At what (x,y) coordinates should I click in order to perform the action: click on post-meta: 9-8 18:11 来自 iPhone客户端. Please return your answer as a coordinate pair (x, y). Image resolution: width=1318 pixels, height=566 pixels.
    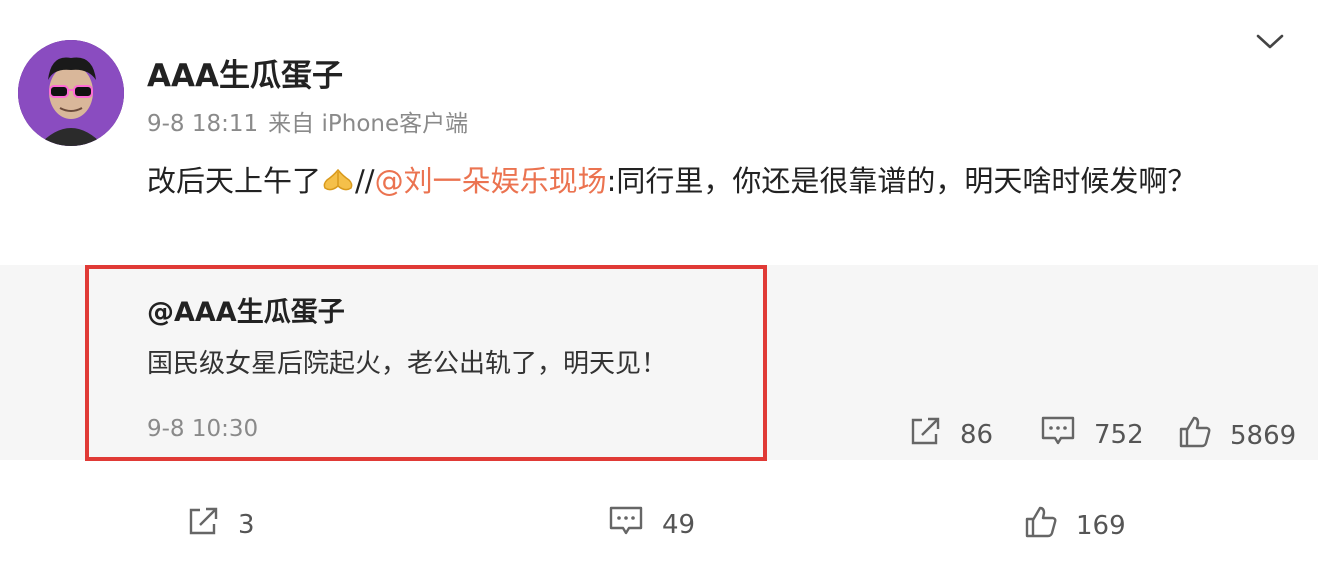
    Looking at the image, I should click on (312, 121).